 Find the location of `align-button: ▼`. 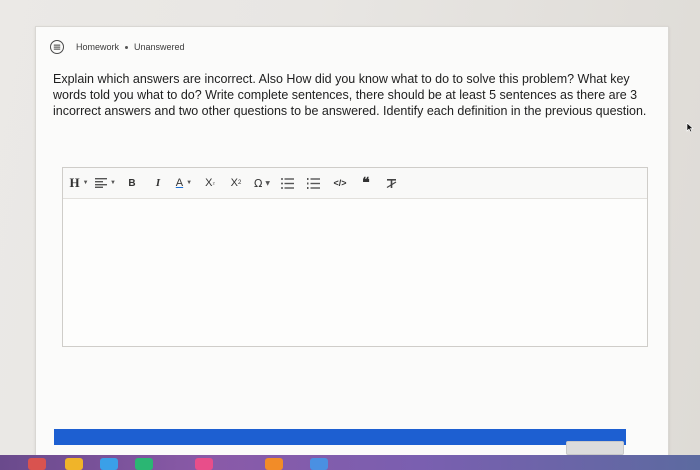

align-button: ▼ is located at coordinates (105, 183).